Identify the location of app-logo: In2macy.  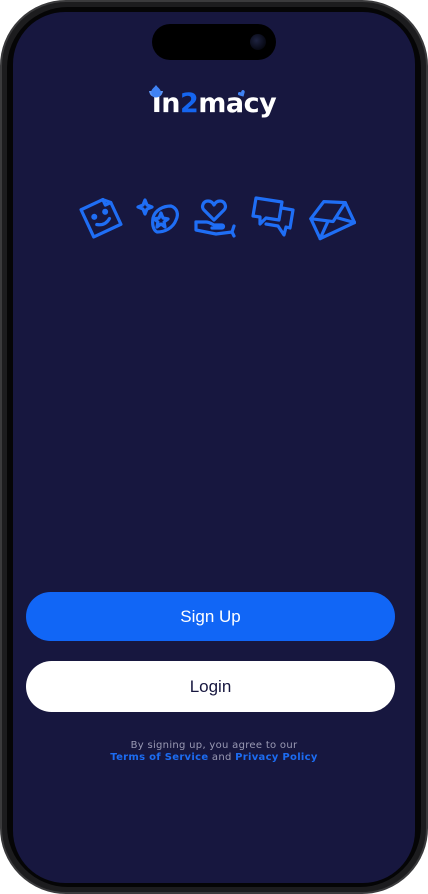
(214, 103).